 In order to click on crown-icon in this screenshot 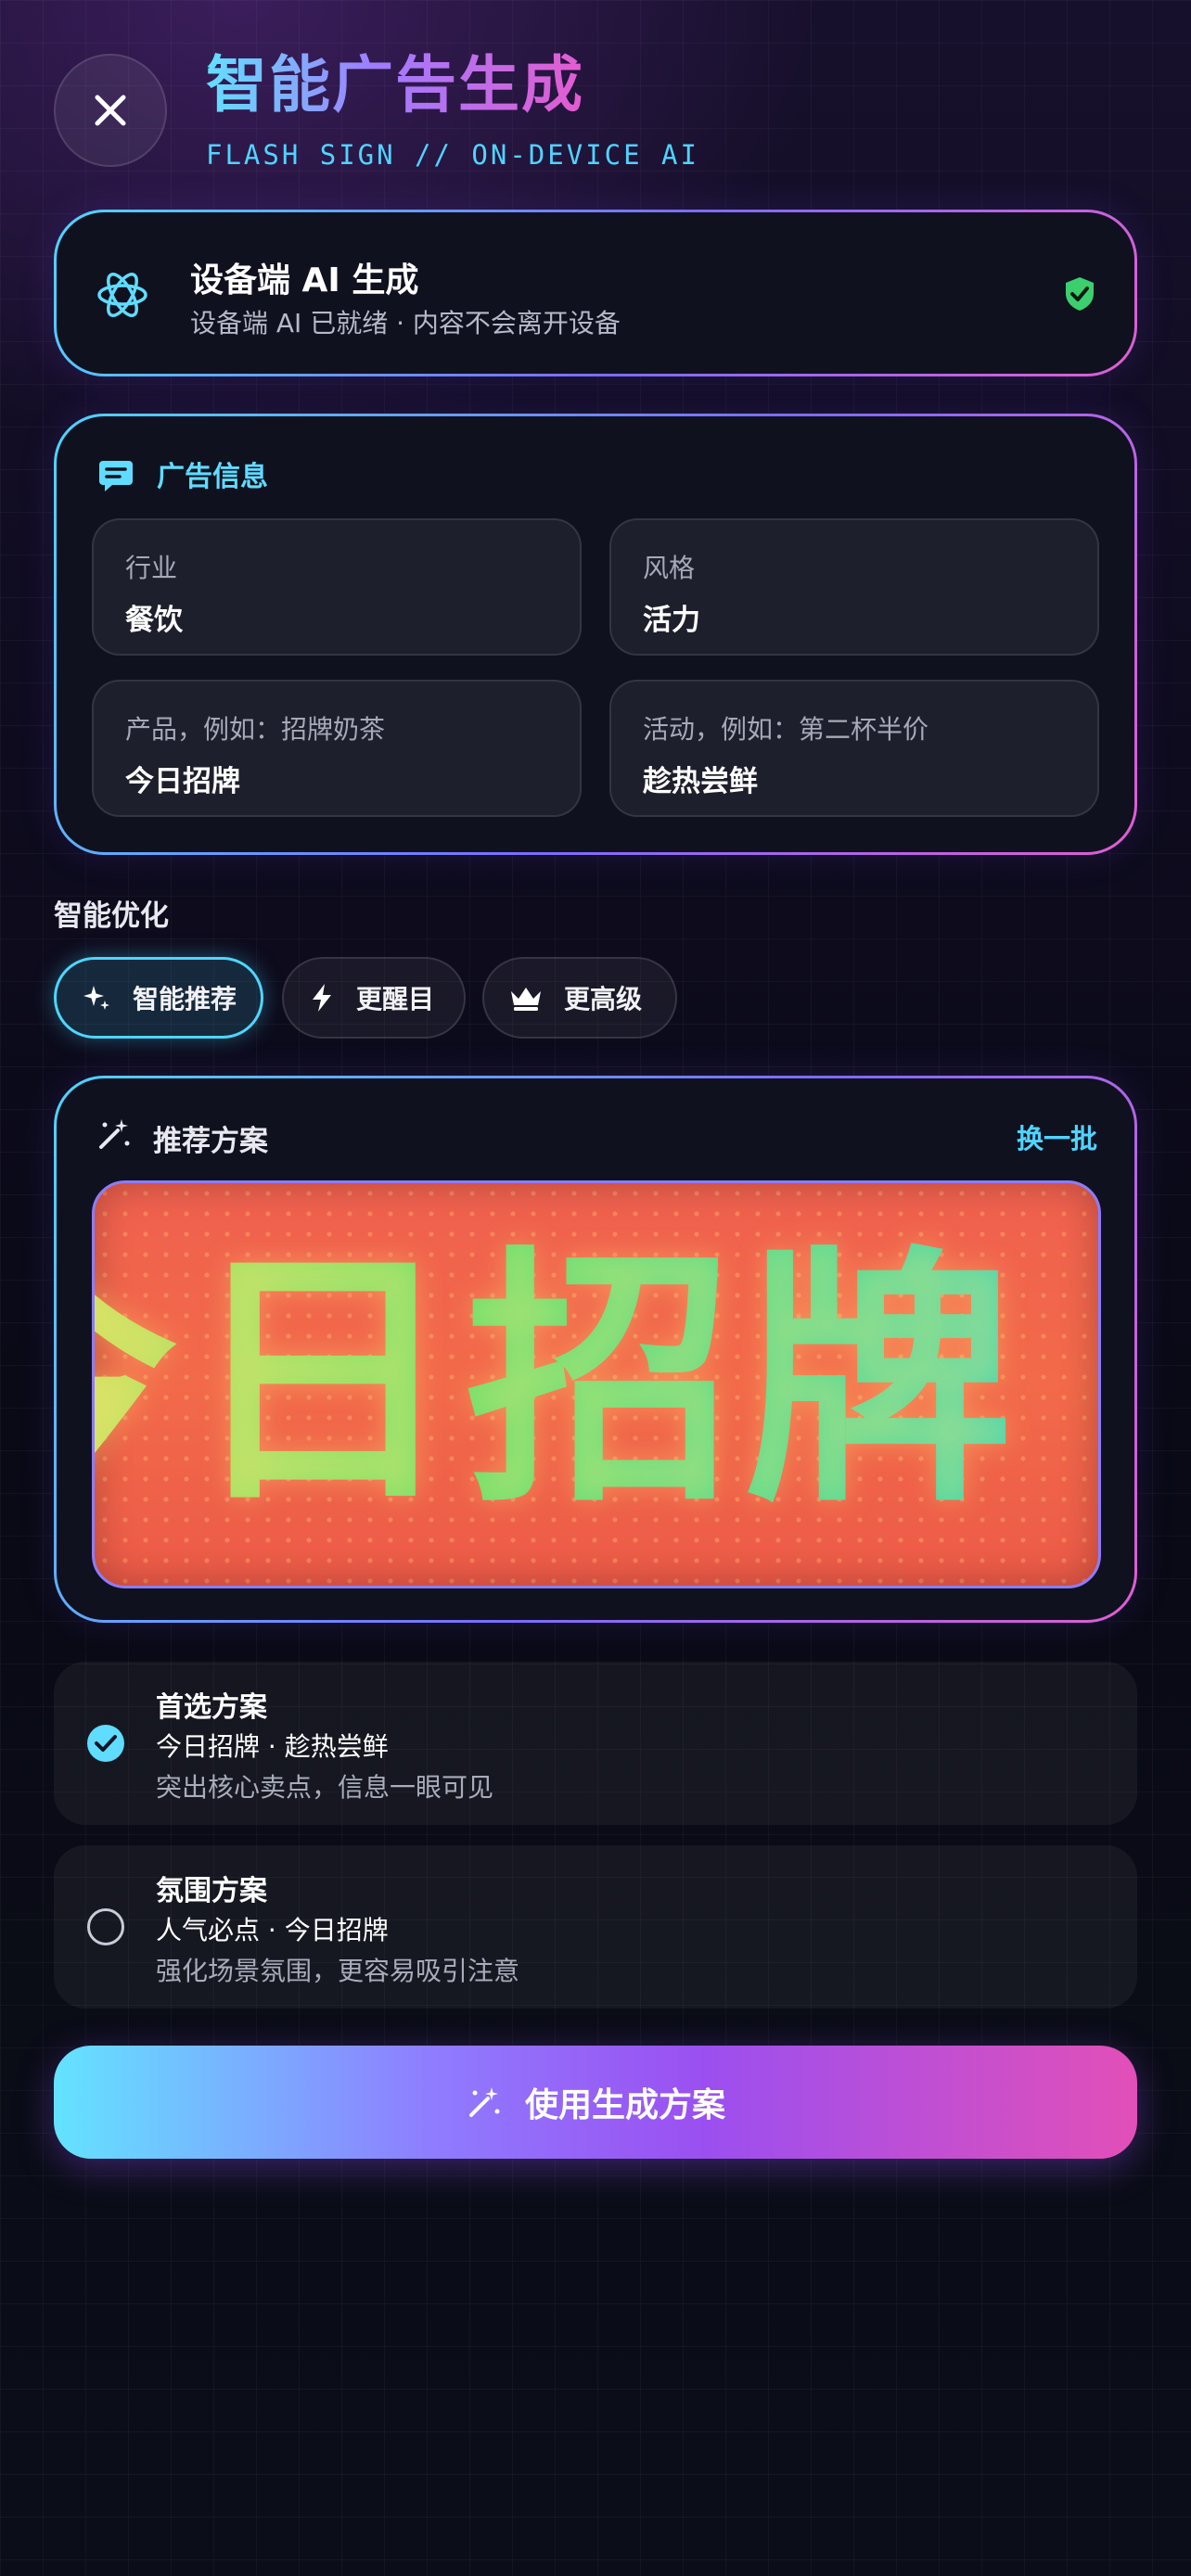, I will do `click(526, 999)`.